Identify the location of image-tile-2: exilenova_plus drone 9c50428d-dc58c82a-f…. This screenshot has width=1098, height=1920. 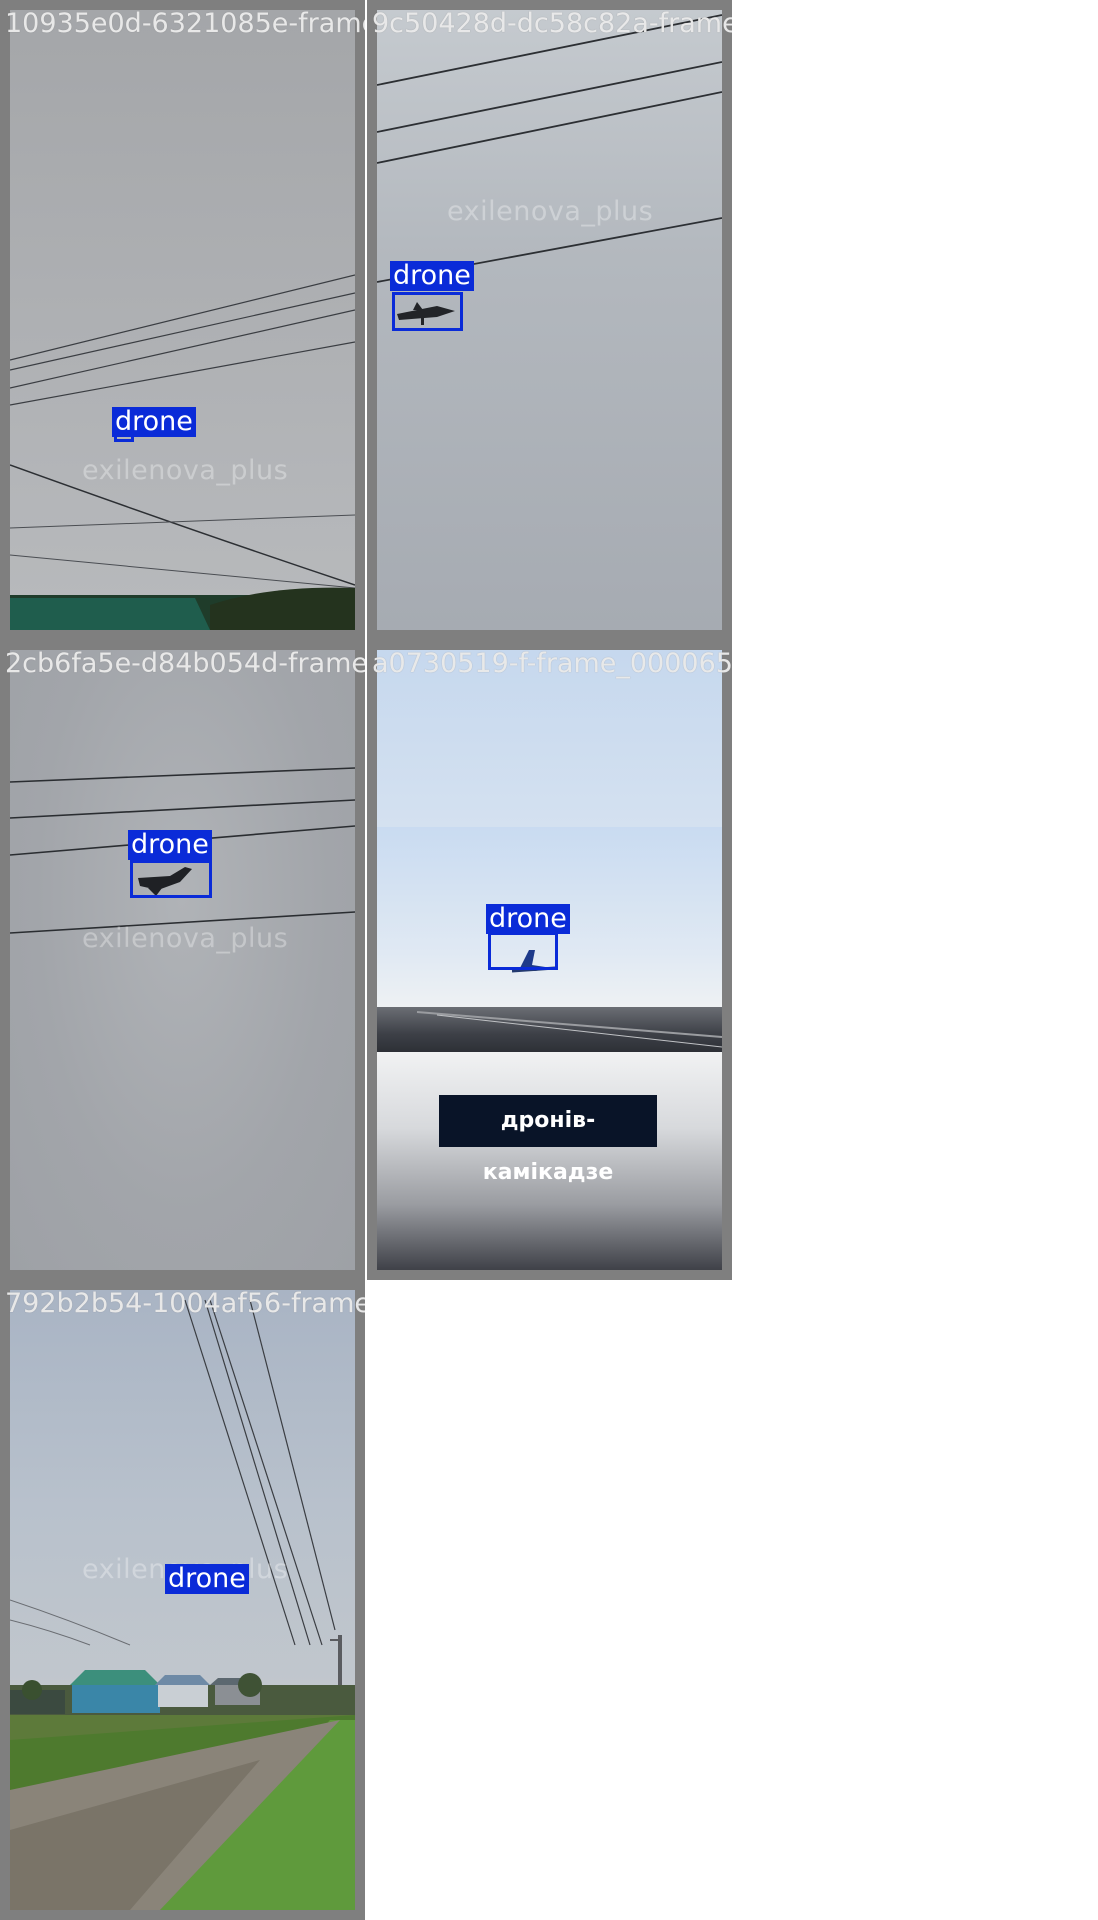
(549, 320).